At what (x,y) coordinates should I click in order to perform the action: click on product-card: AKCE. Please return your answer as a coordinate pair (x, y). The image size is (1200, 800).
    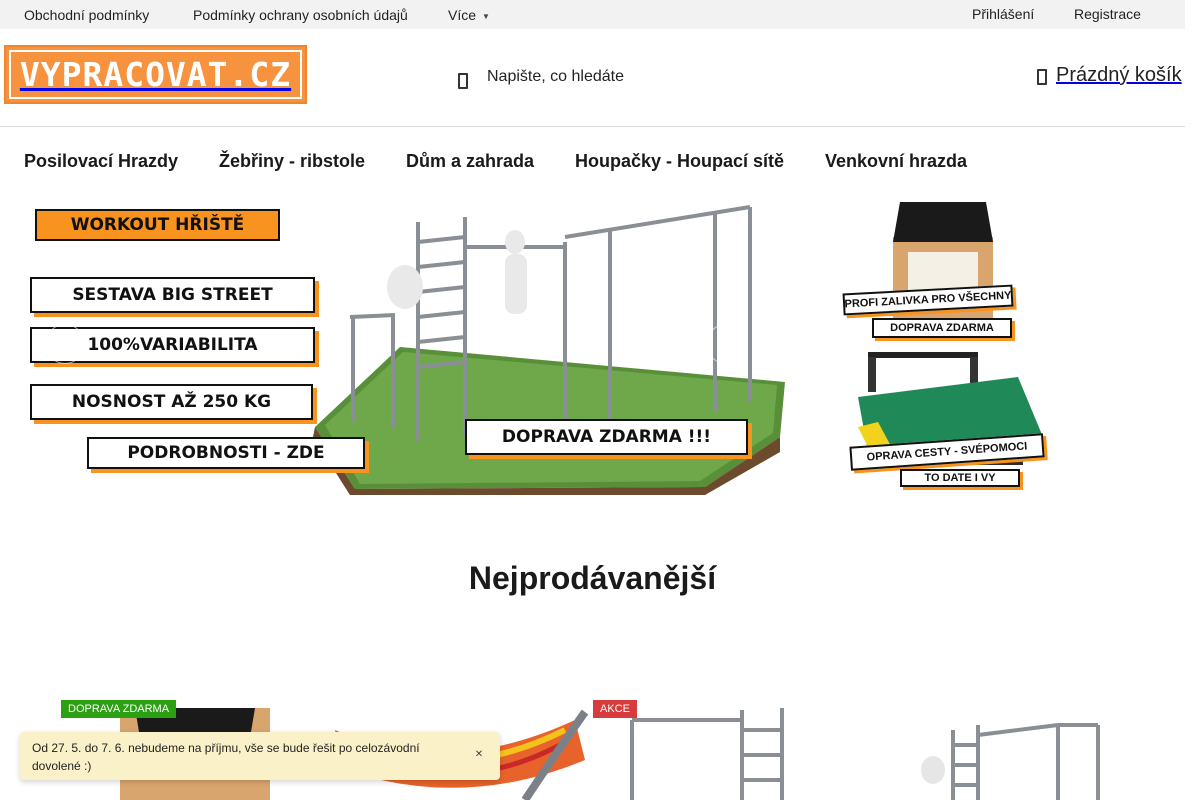
    Looking at the image, I should click on (722, 750).